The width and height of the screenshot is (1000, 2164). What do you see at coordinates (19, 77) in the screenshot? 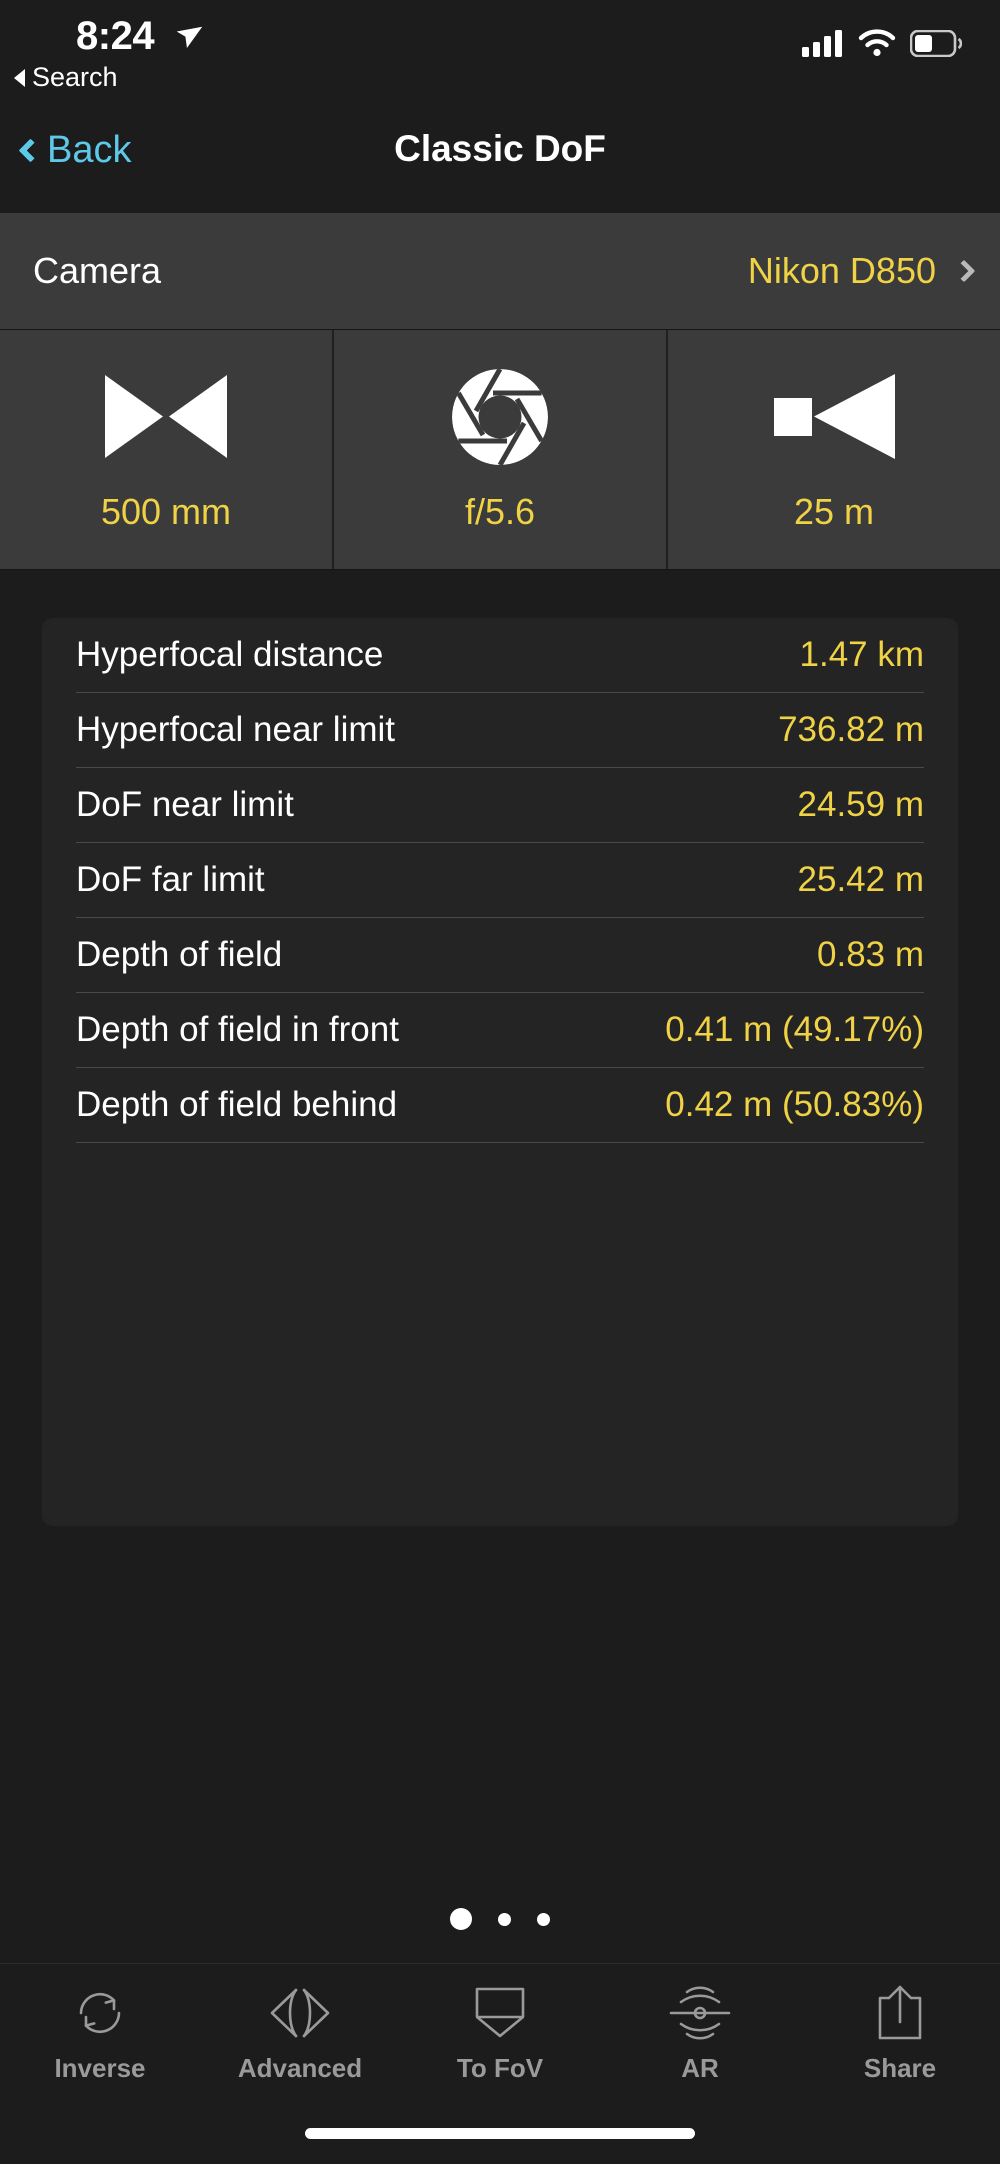
I see `triangle-left-icon` at bounding box center [19, 77].